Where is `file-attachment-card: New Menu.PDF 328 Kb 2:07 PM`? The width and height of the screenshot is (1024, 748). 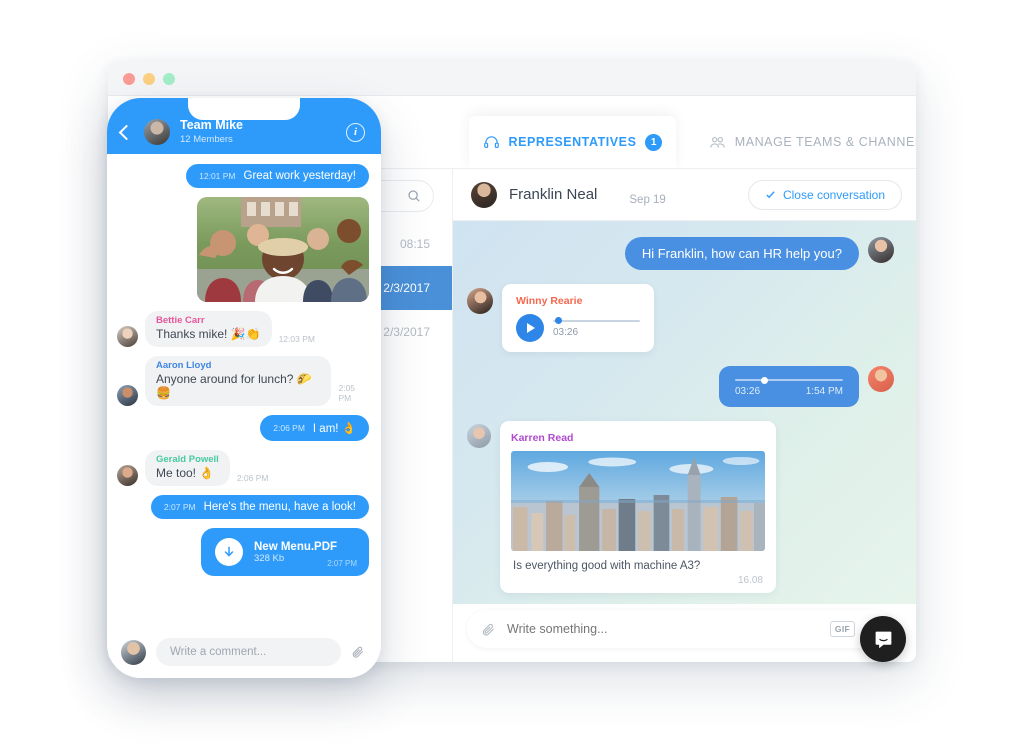
file-attachment-card: New Menu.PDF 328 Kb 2:07 PM is located at coordinates (285, 552).